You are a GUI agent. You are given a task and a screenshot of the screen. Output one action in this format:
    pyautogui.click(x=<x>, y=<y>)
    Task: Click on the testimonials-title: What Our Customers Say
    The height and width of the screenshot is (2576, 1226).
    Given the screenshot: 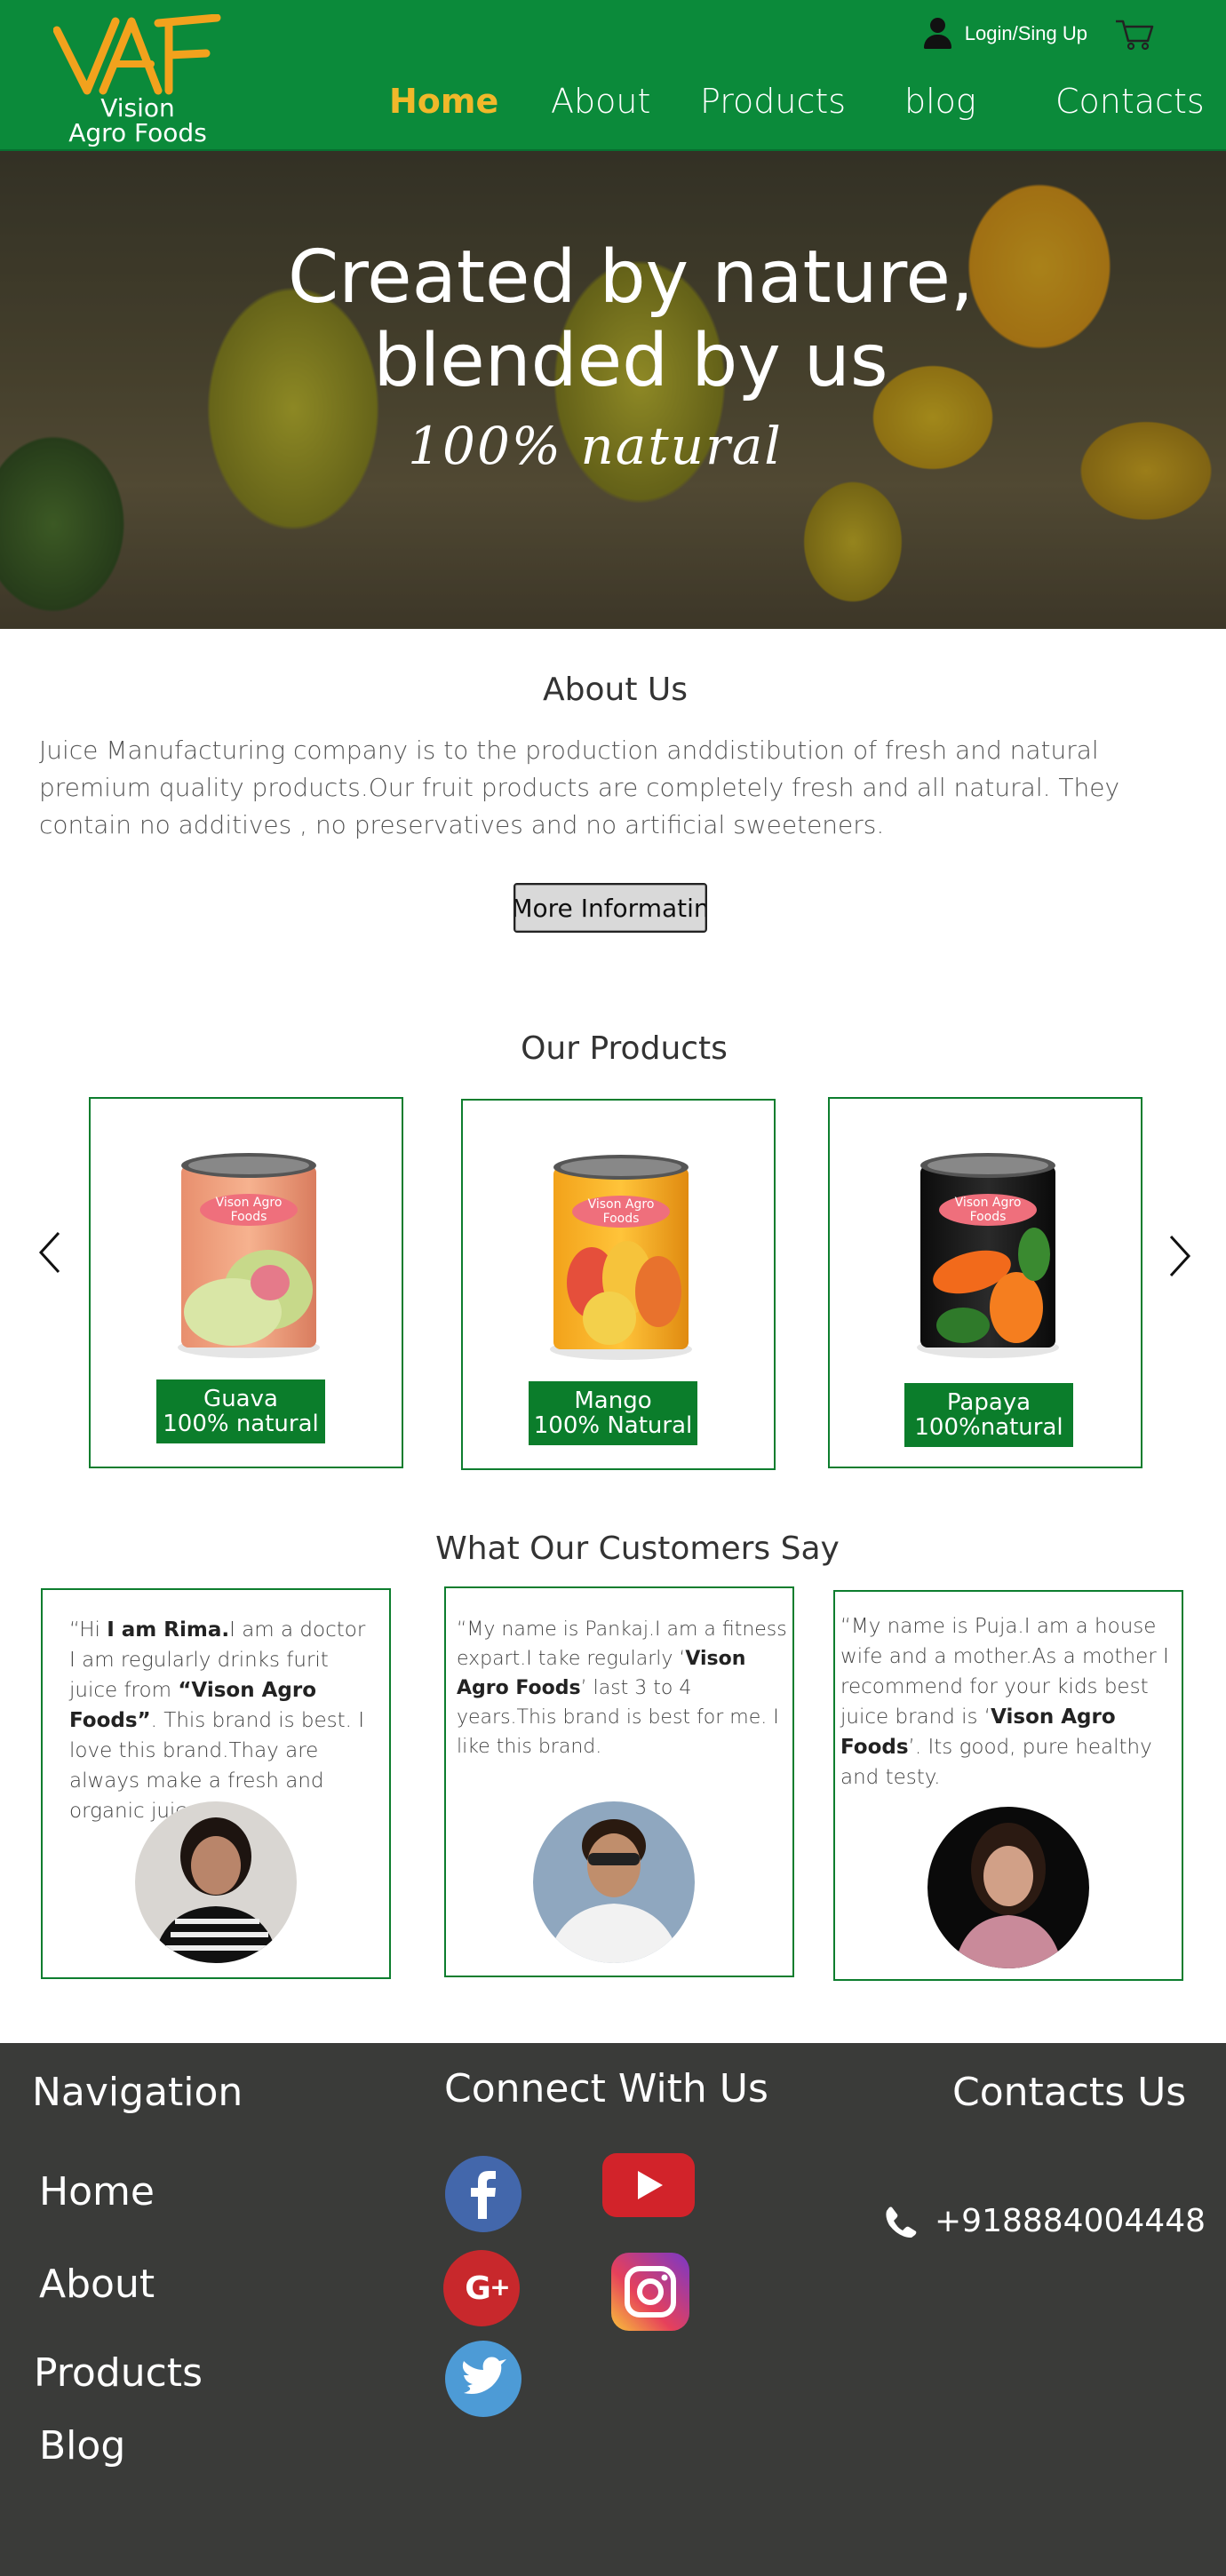 What is the action you would take?
    pyautogui.click(x=638, y=1548)
    